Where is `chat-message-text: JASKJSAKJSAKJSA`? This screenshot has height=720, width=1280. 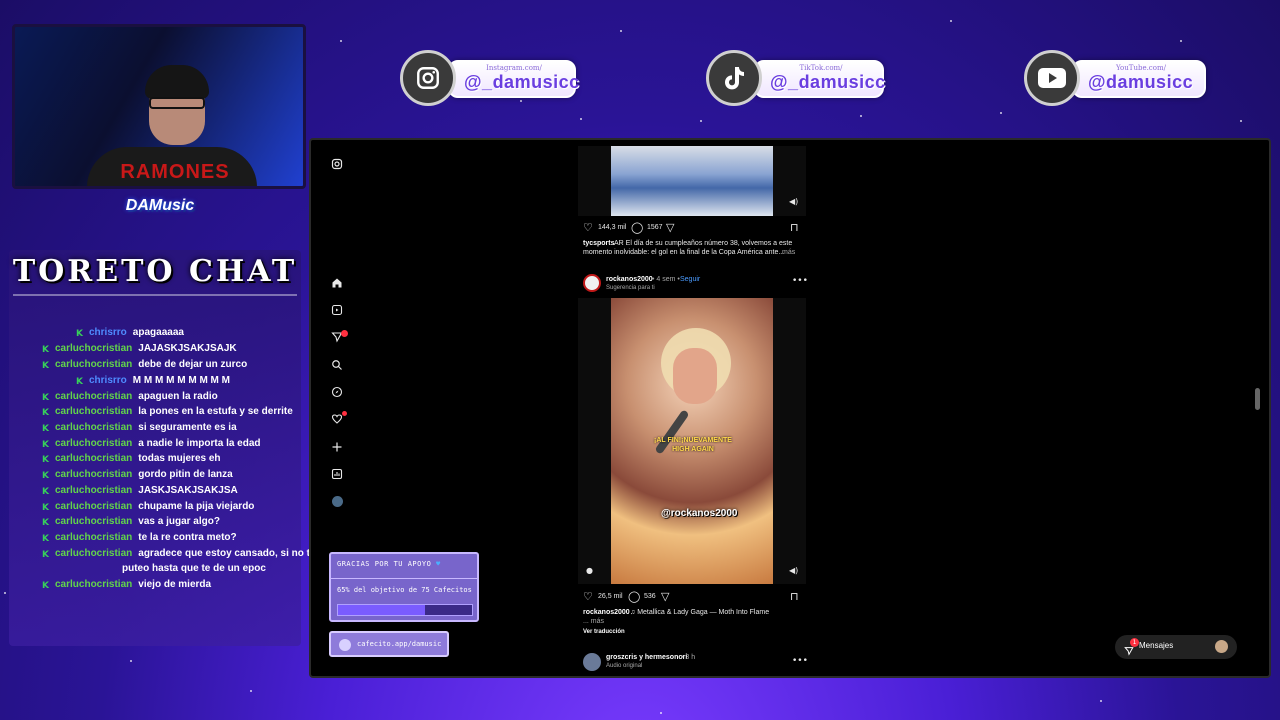 chat-message-text: JASKJSAKJSAKJSA is located at coordinates (188, 490).